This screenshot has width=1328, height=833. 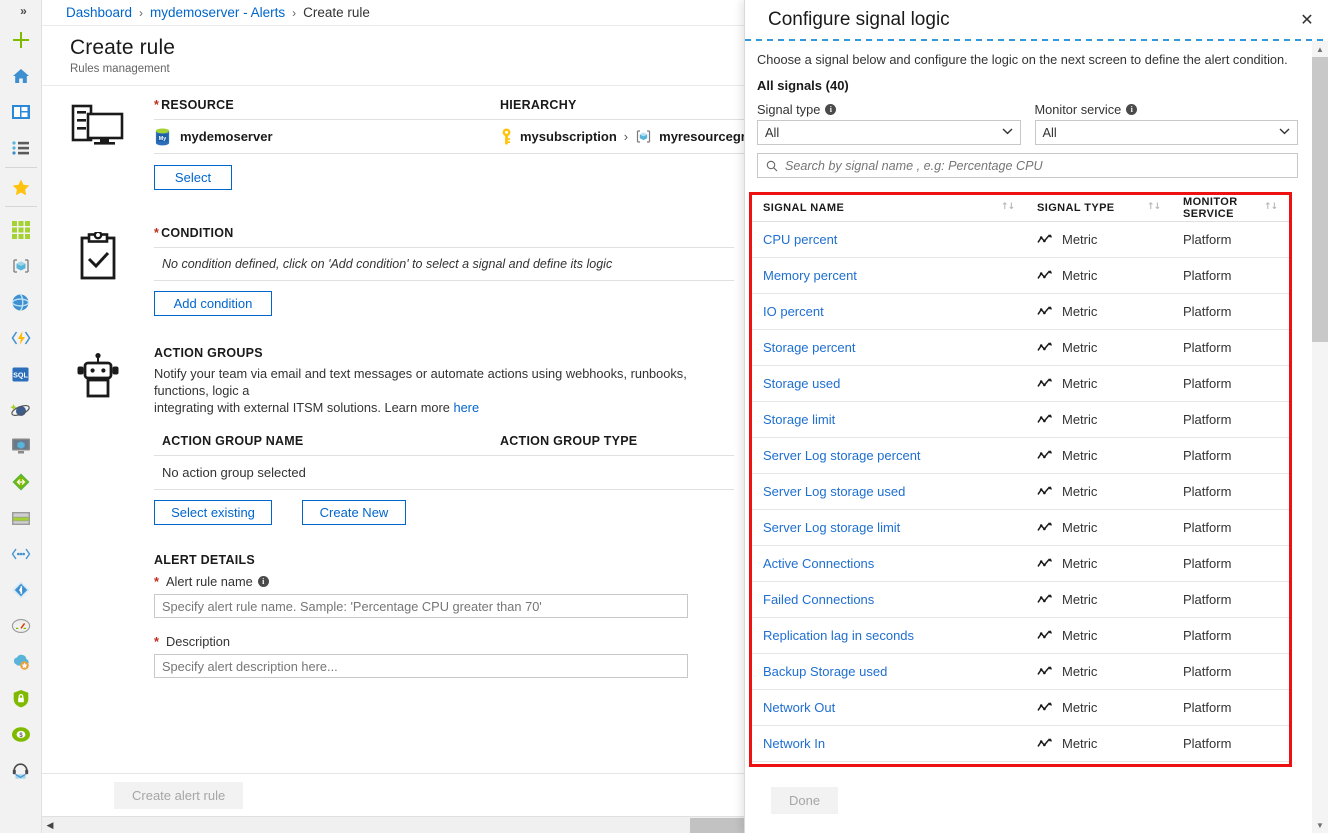 What do you see at coordinates (21, 482) in the screenshot?
I see `load-balancers-icon` at bounding box center [21, 482].